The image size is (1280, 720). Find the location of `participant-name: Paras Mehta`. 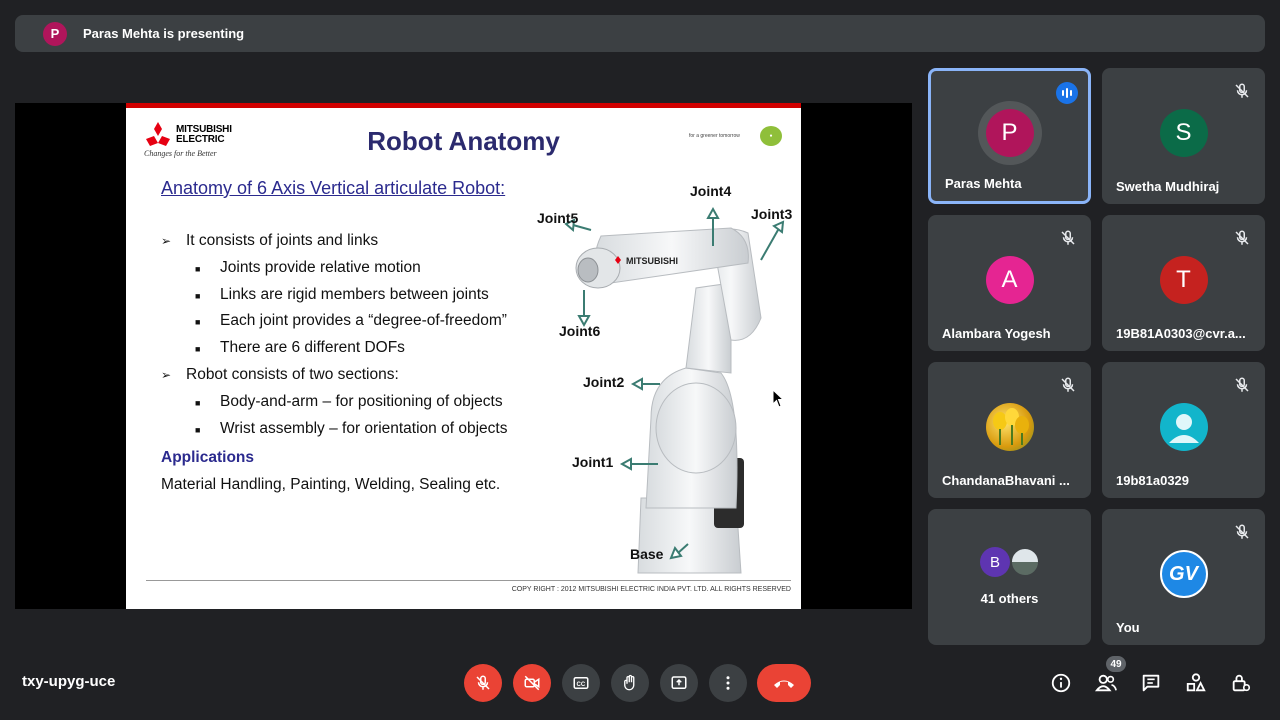

participant-name: Paras Mehta is located at coordinates (983, 183).